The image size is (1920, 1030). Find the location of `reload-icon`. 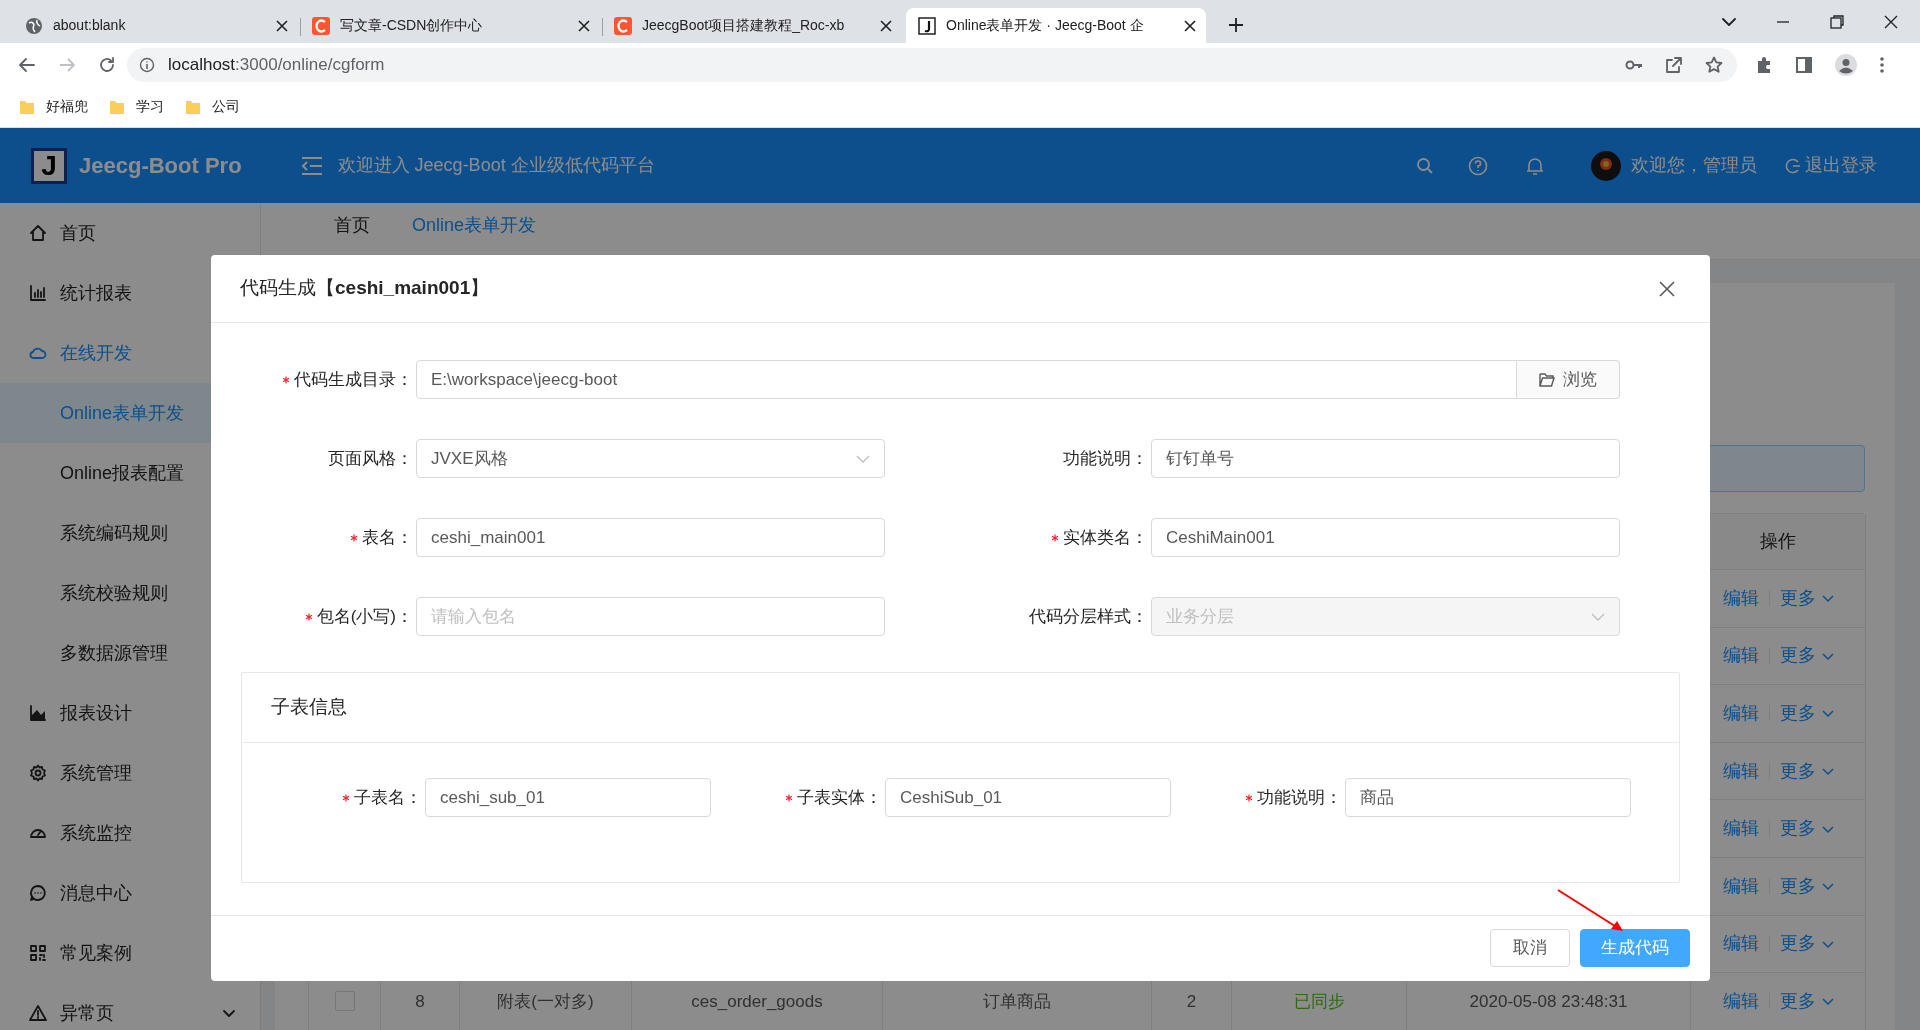

reload-icon is located at coordinates (107, 64).